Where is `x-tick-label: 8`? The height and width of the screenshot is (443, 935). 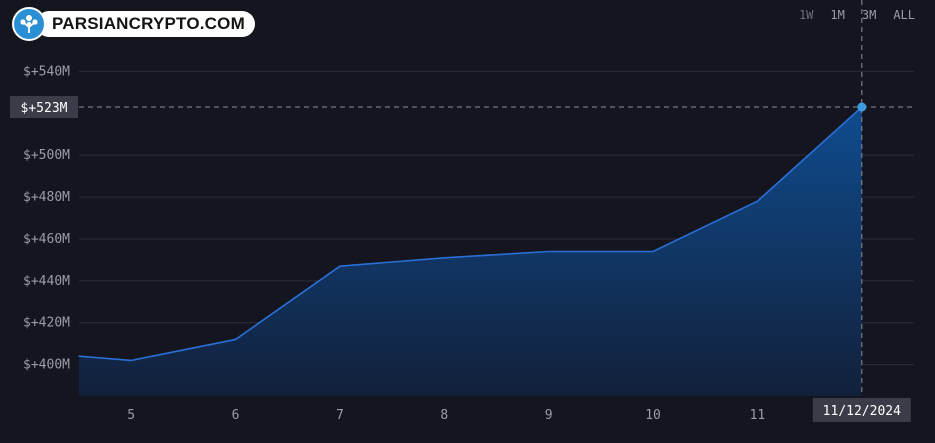
x-tick-label: 8 is located at coordinates (444, 415).